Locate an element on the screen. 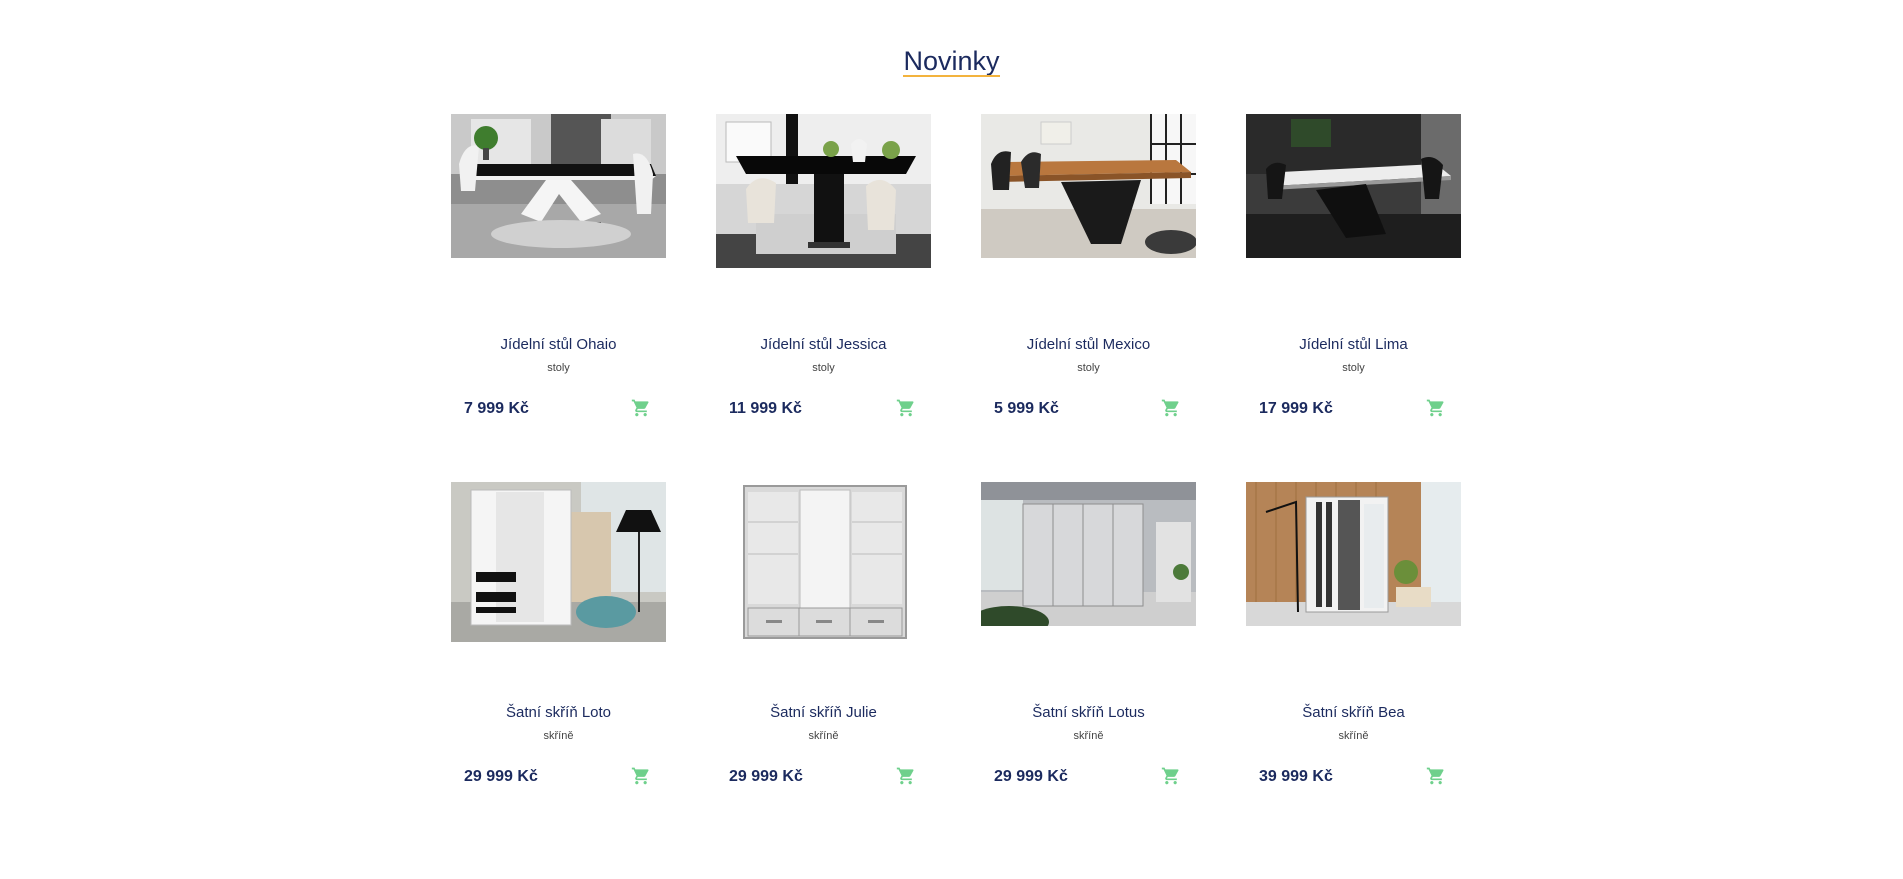 The image size is (1903, 879). product-card: Šatní skříň Loto skříně 29 999 Kč is located at coordinates (558, 646).